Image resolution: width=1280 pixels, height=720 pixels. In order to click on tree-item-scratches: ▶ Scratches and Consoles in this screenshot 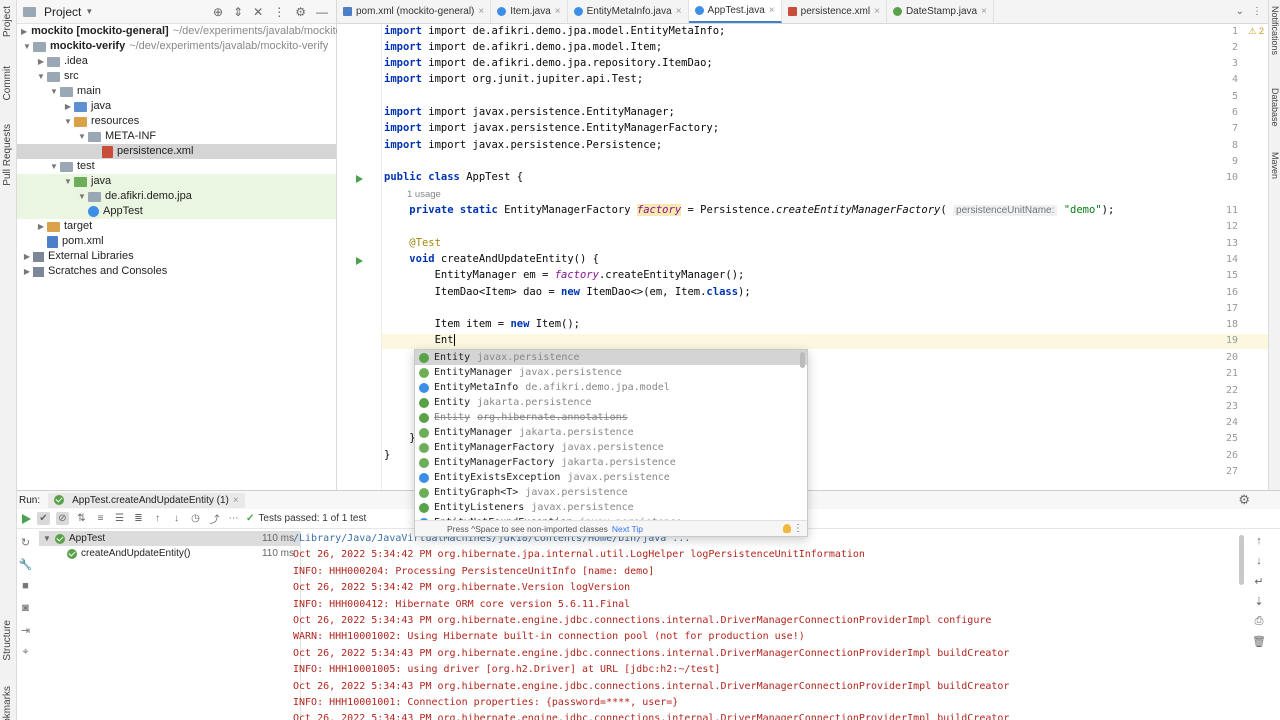, I will do `click(176, 271)`.